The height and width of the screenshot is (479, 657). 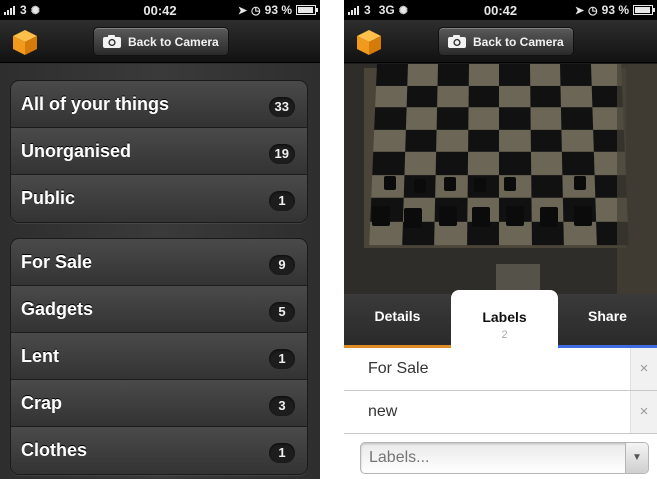 What do you see at coordinates (159, 198) in the screenshot?
I see `list-item: Public 1` at bounding box center [159, 198].